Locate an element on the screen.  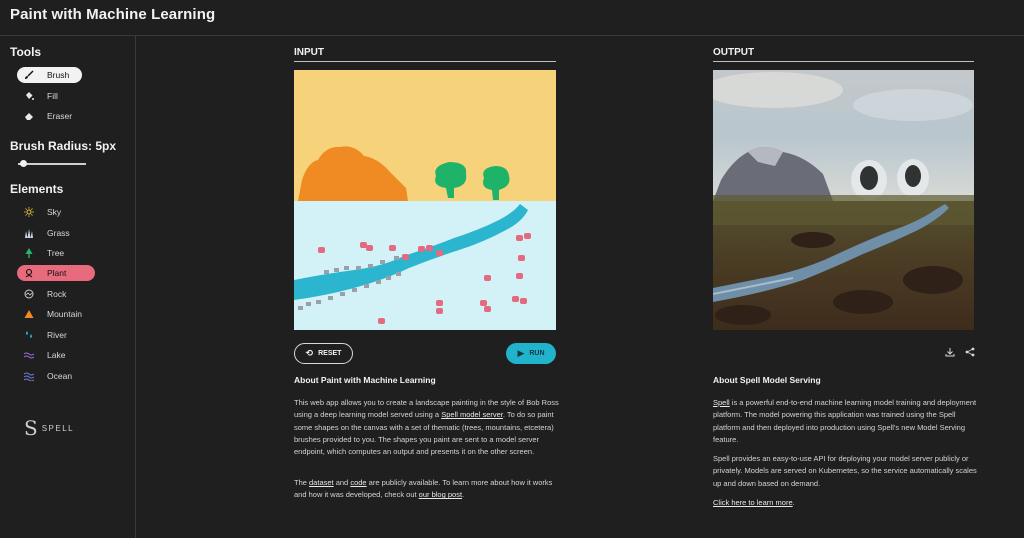
run-button: ▶ RUN is located at coordinates (531, 353).